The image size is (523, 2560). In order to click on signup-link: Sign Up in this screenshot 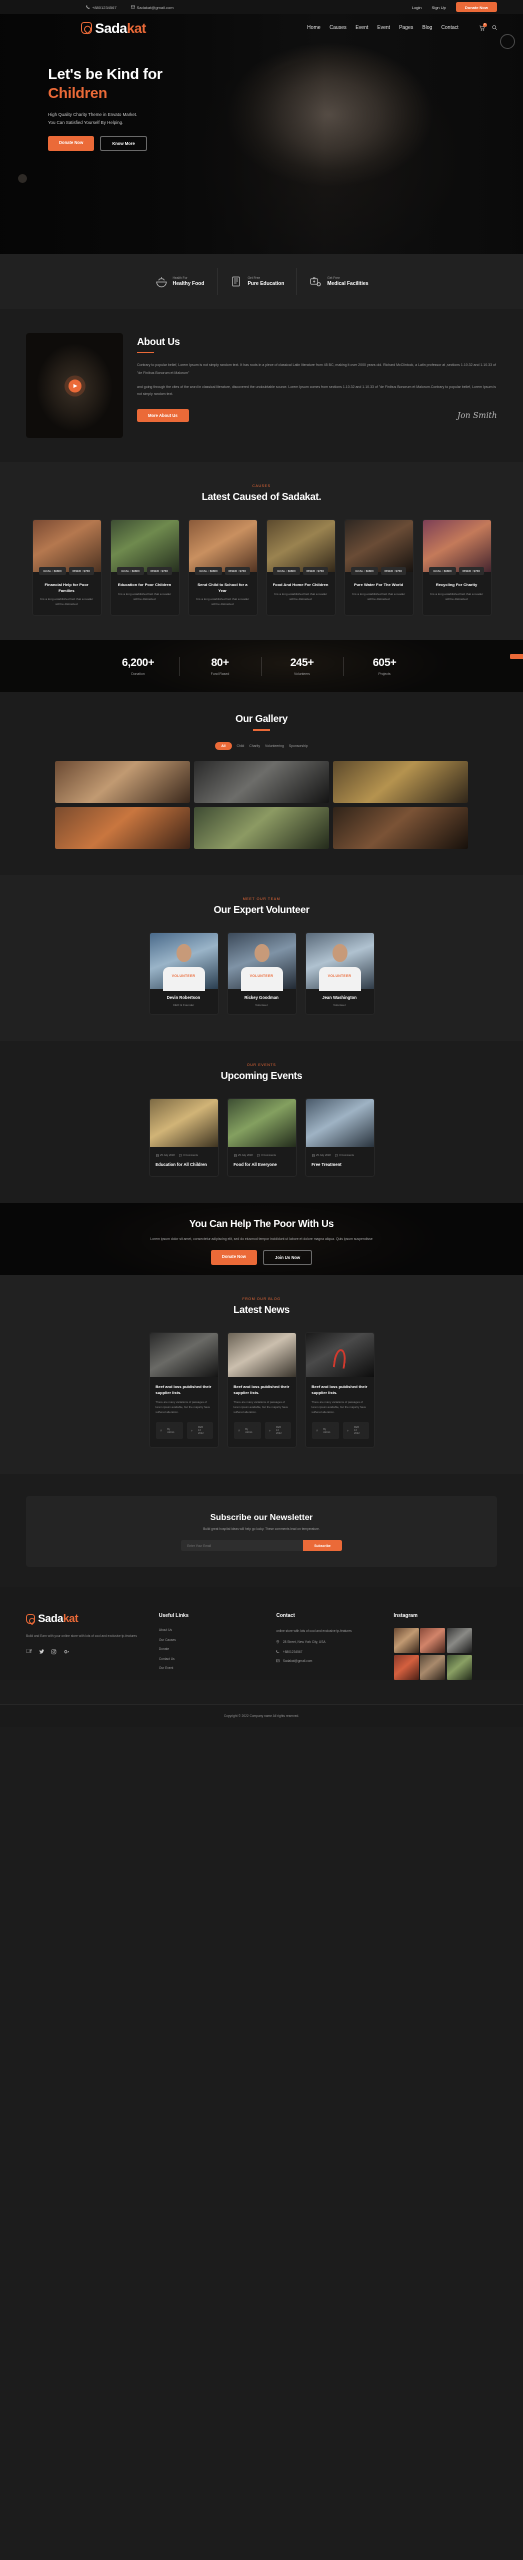, I will do `click(439, 7)`.